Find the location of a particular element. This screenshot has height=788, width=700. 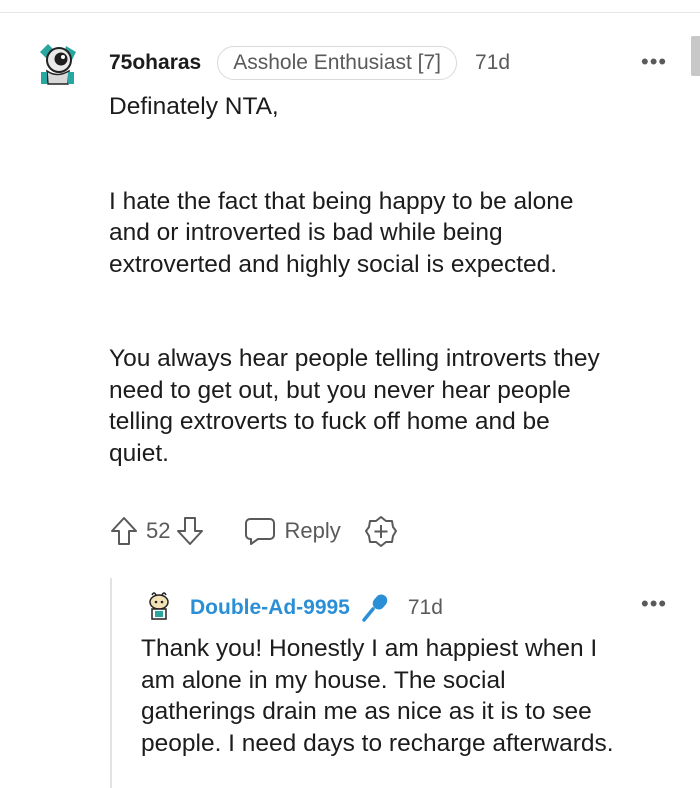

thread-line is located at coordinates (111, 683).